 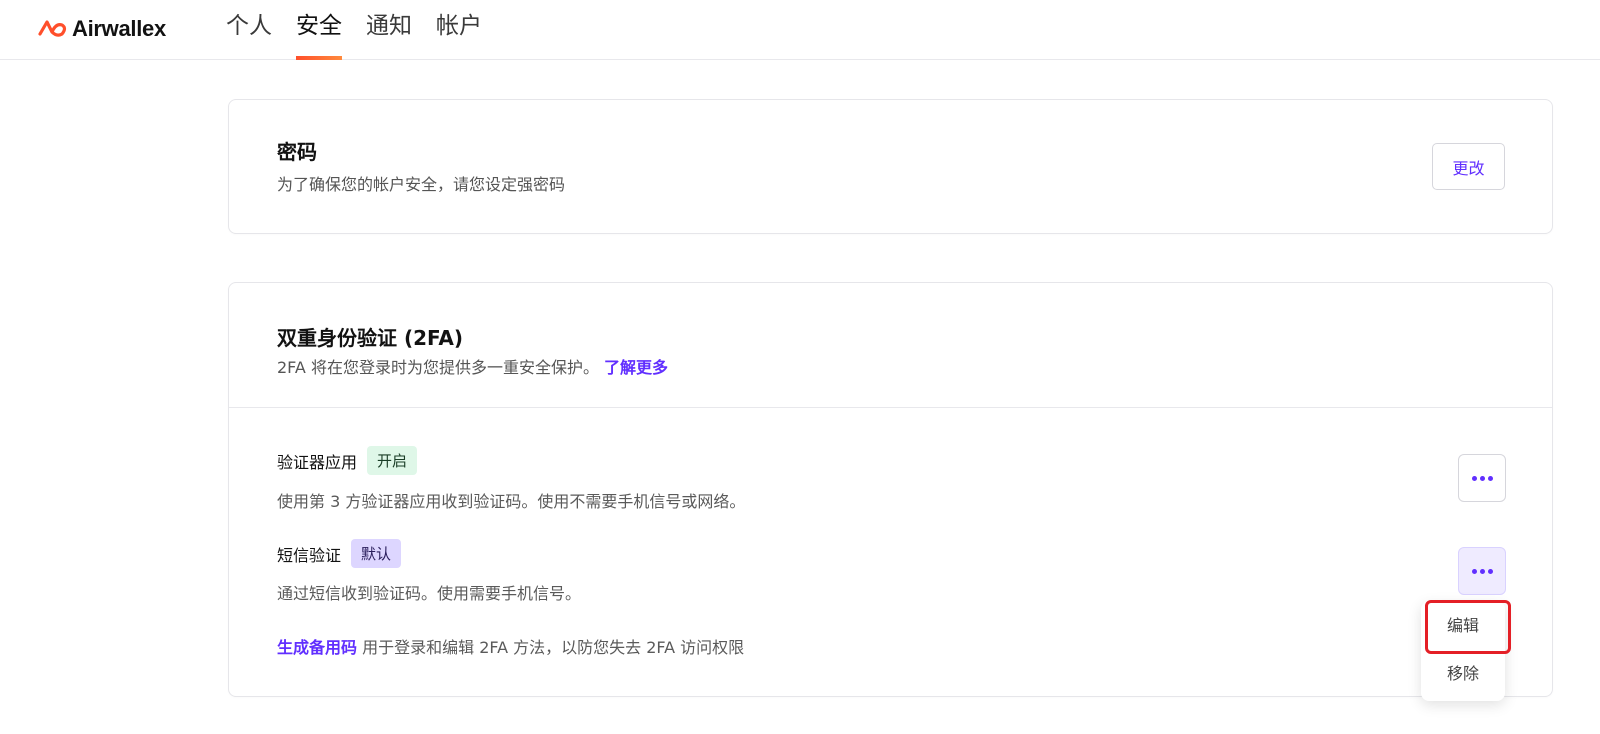 I want to click on method-sms-title: 短信验证 默认, so click(x=339, y=553).